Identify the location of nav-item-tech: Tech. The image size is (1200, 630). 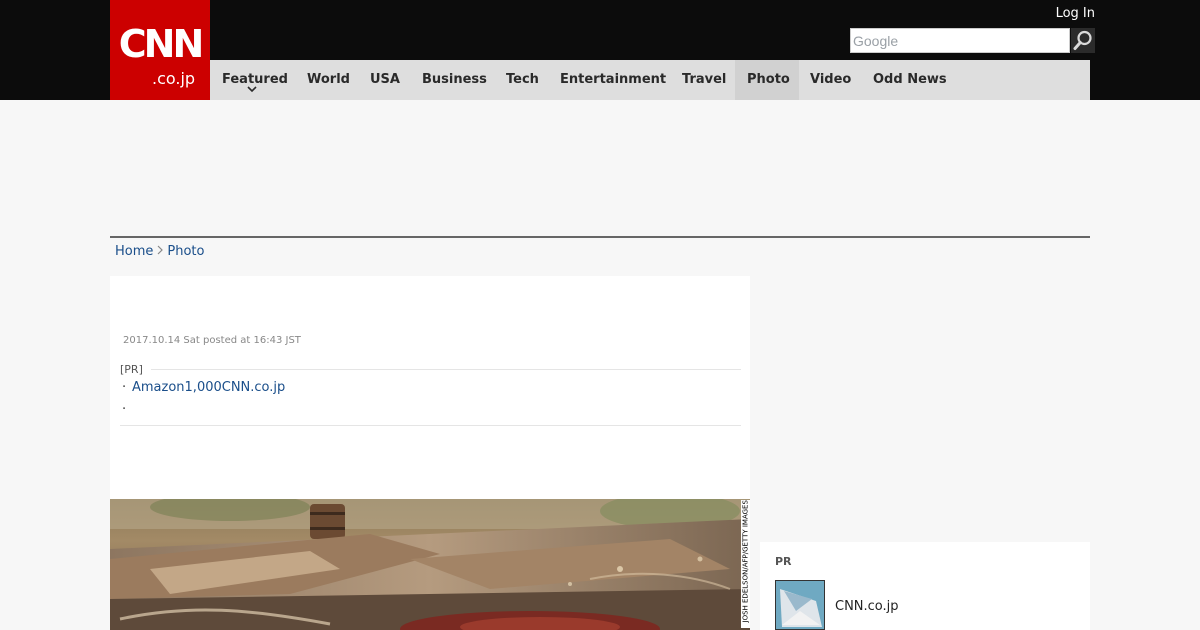
(522, 80).